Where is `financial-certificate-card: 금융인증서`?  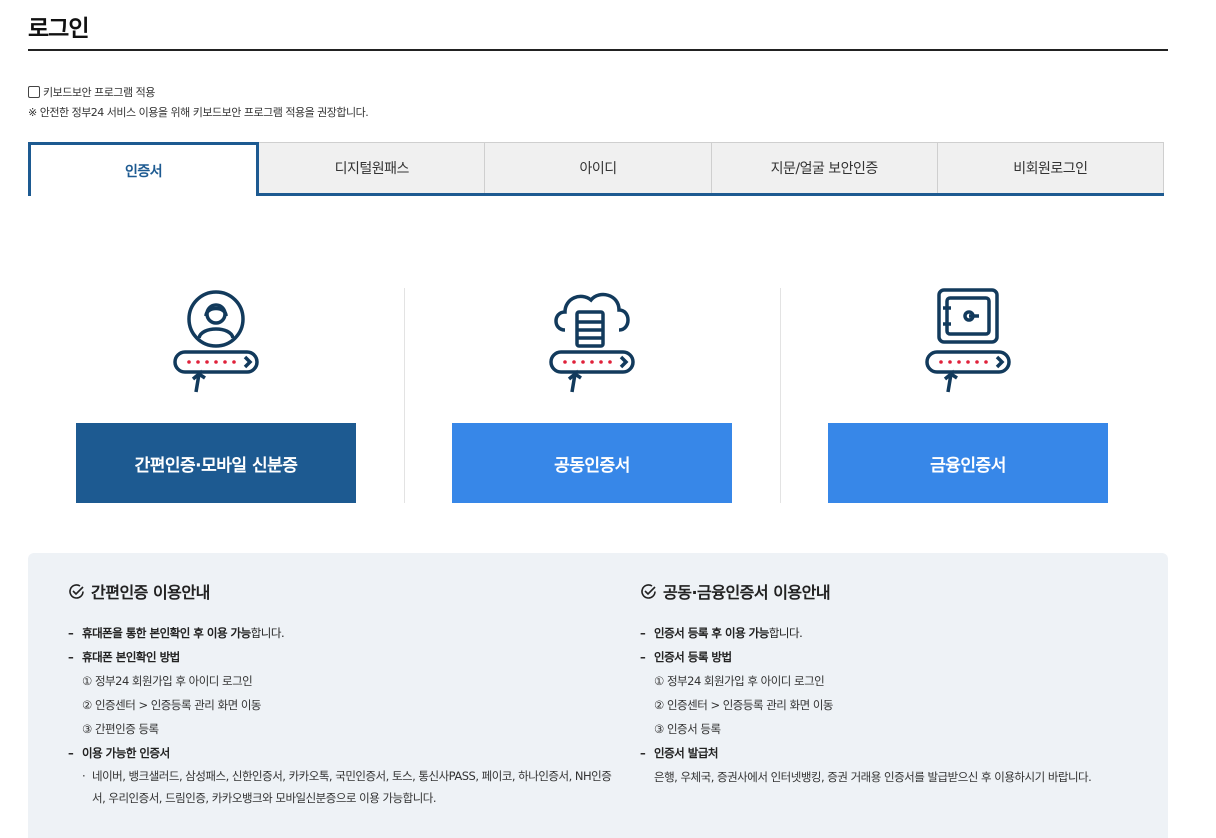
financial-certificate-card: 금융인증서 is located at coordinates (968, 395).